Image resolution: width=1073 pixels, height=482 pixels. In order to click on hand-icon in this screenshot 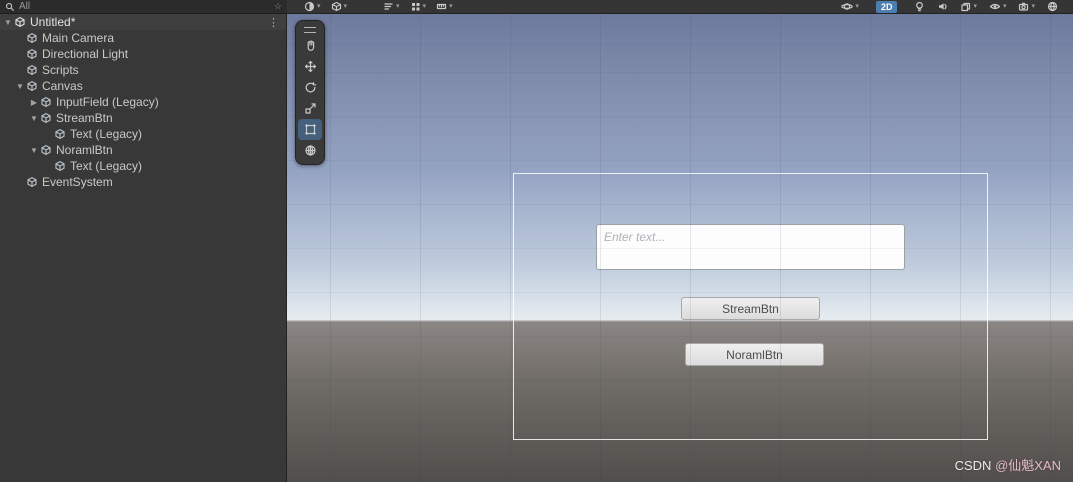, I will do `click(310, 45)`.